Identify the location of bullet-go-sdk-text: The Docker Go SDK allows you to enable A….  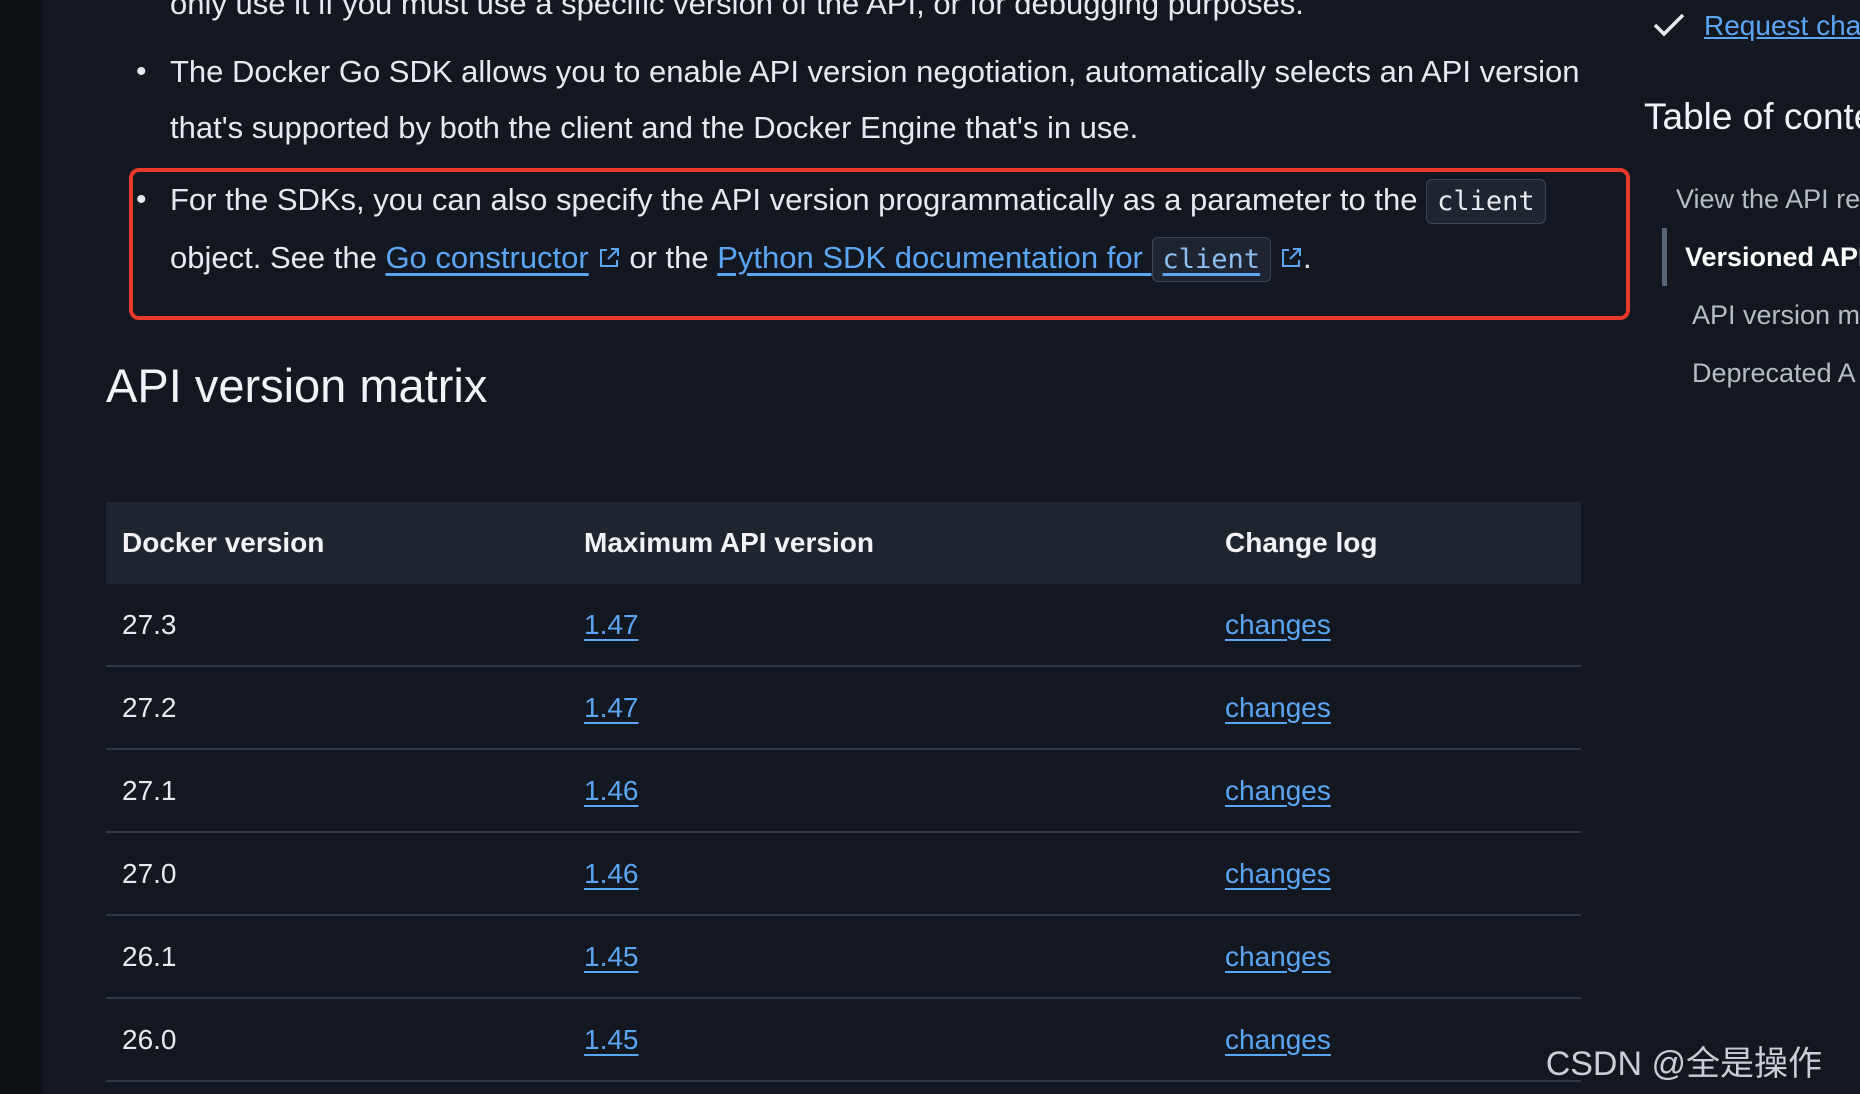
(875, 99).